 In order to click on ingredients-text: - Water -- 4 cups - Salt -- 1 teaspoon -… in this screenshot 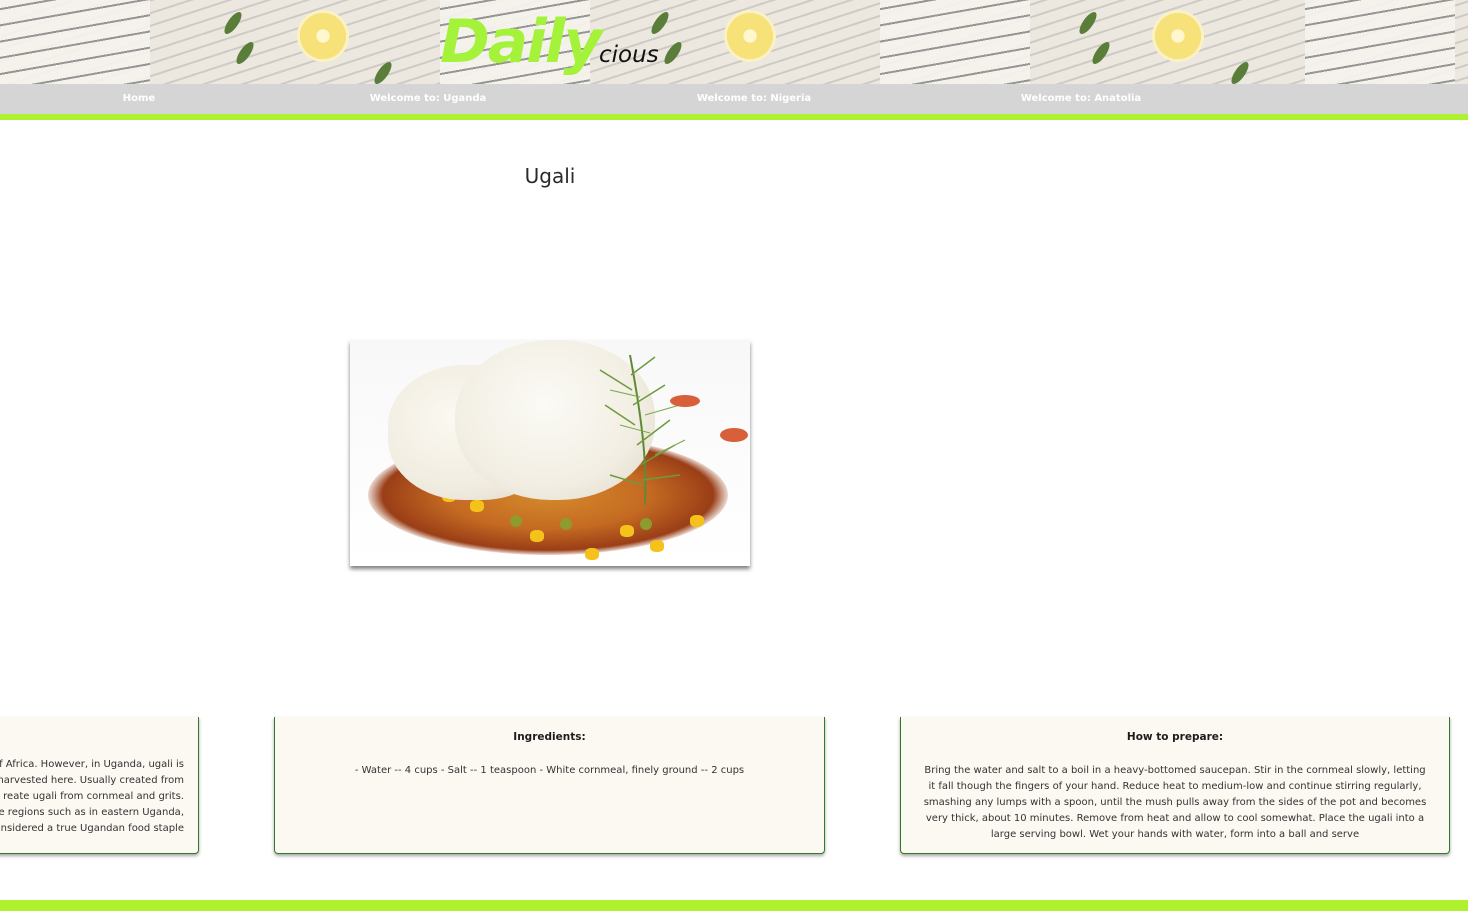, I will do `click(549, 770)`.